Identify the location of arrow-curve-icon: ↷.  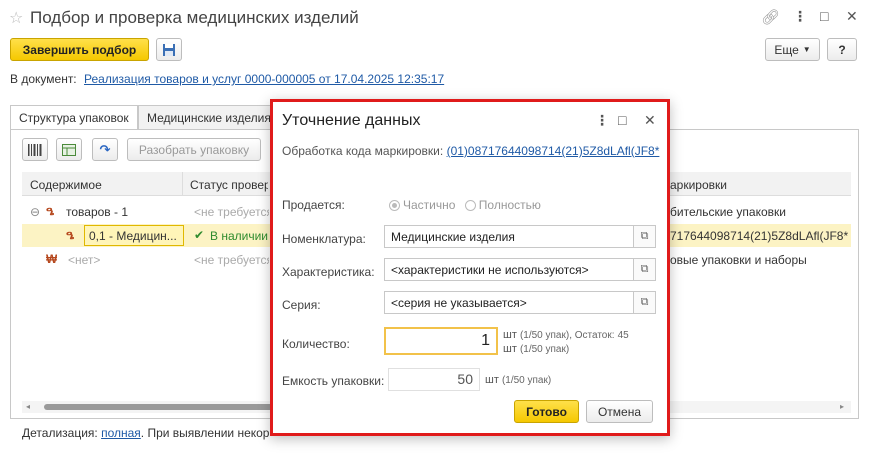
(105, 149).